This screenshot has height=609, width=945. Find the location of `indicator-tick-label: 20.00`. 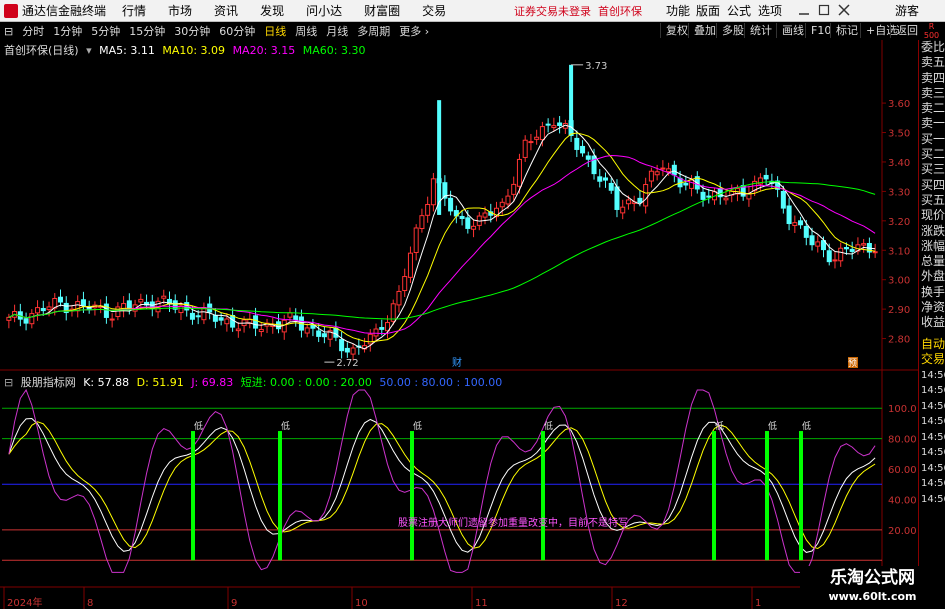

indicator-tick-label: 20.00 is located at coordinates (902, 531).